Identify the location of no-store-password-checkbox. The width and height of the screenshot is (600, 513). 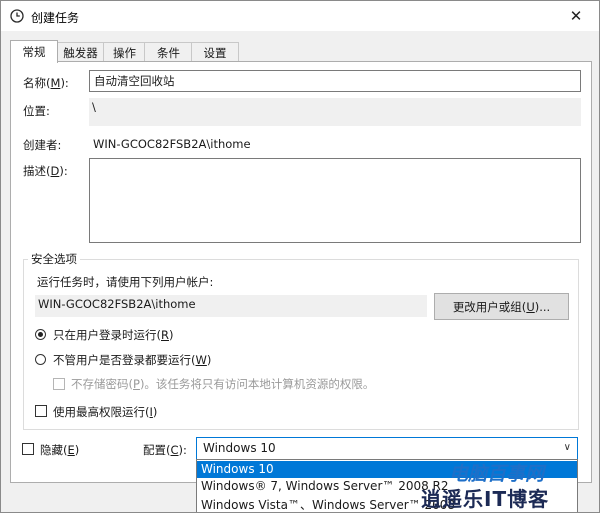
(59, 384).